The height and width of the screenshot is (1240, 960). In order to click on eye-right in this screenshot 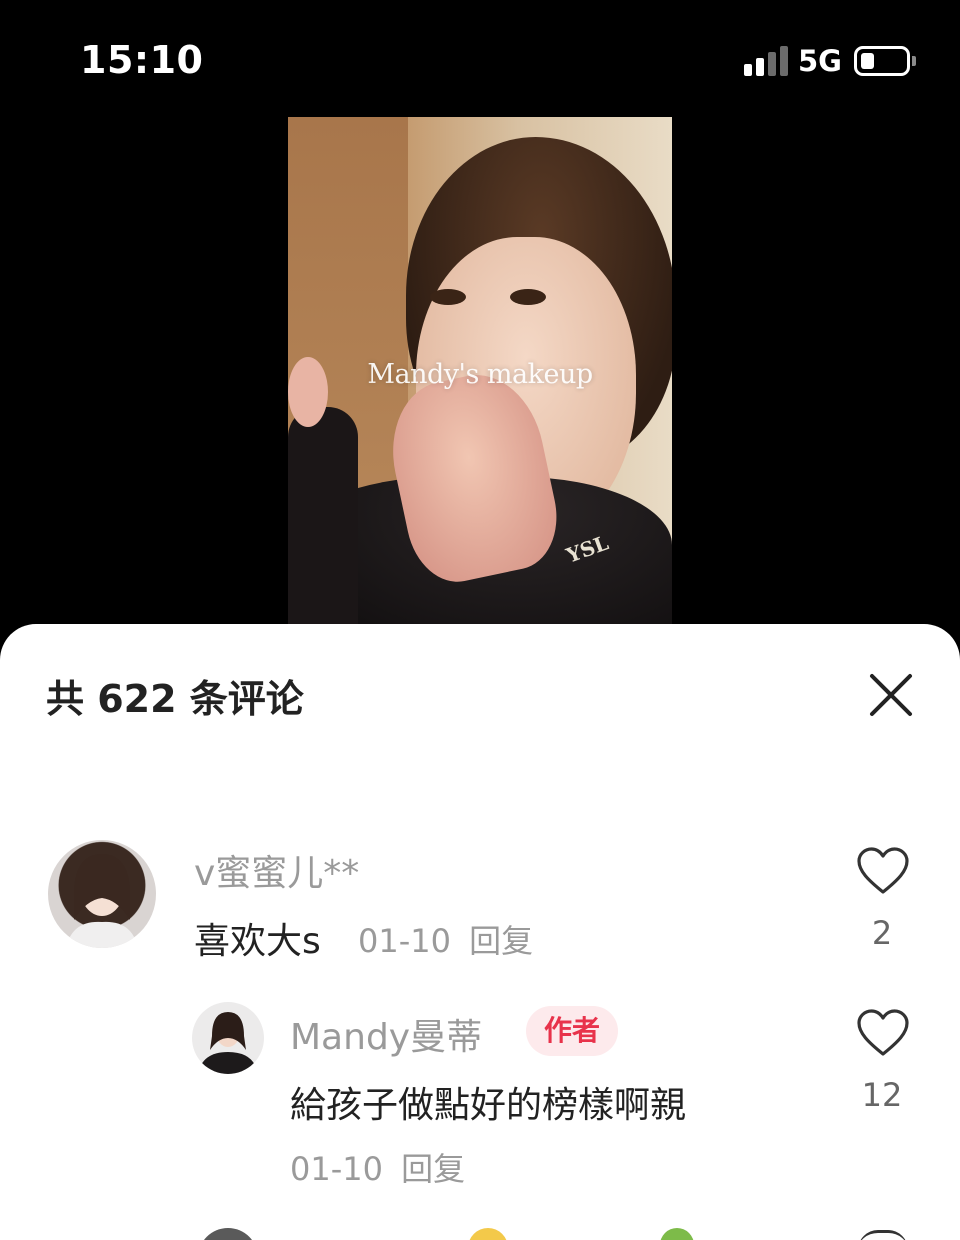, I will do `click(528, 297)`.